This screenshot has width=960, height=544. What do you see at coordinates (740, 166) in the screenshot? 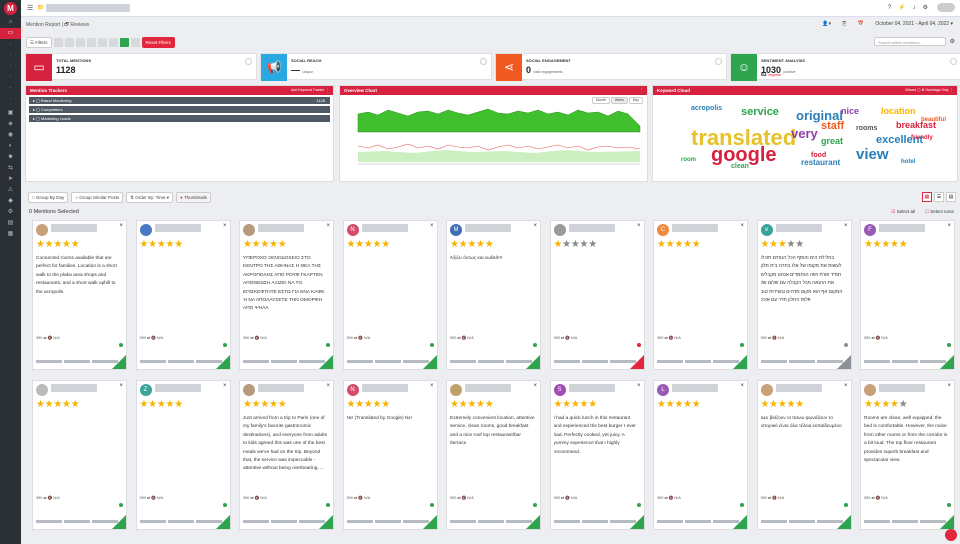
I see `cloud-word: clean` at bounding box center [740, 166].